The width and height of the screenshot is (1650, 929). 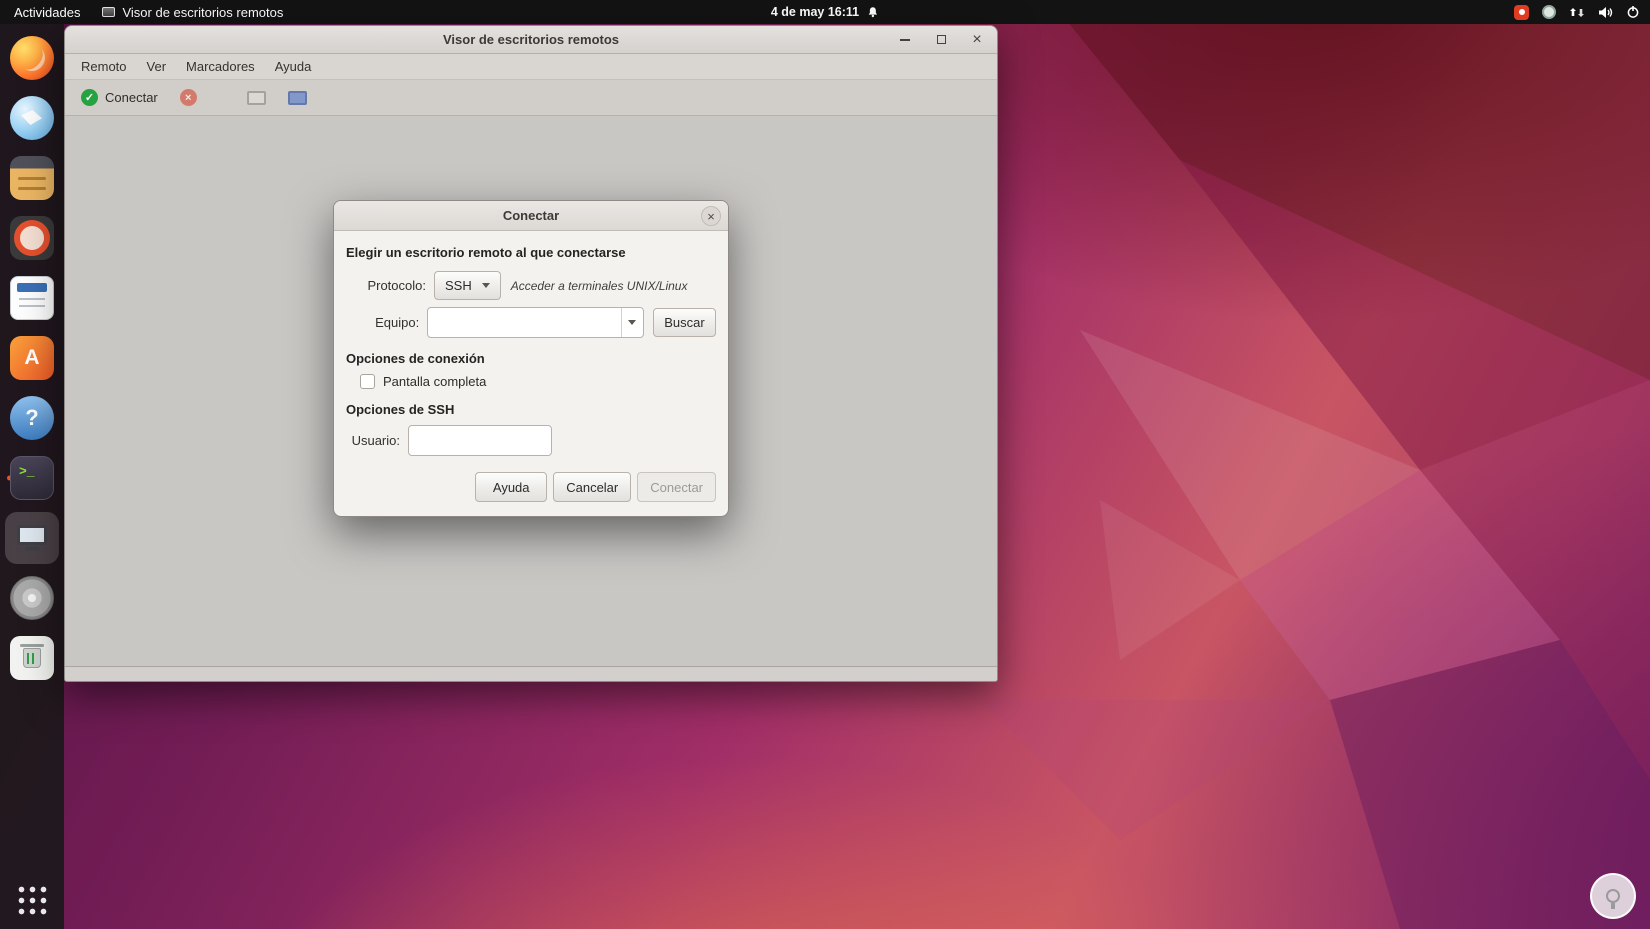 I want to click on connect-toolbutton: ✓ Conectar, so click(x=119, y=97).